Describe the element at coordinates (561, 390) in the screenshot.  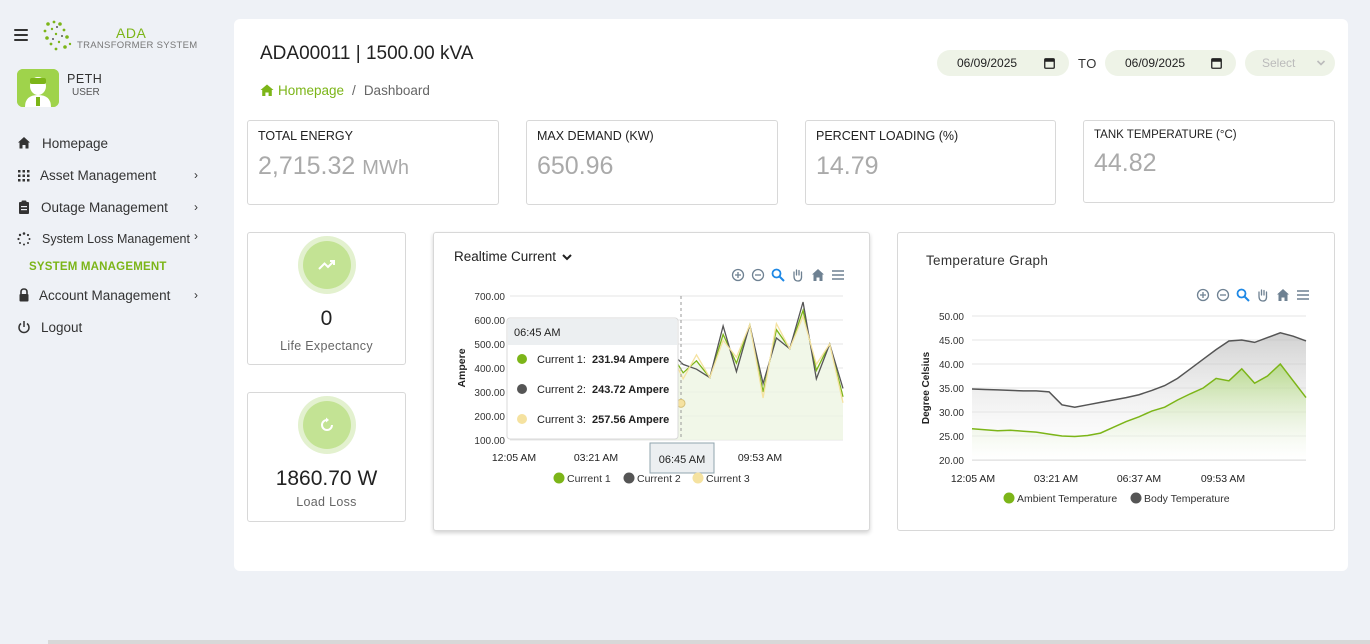
I see `tooltip-series-name: Current 2:` at that location.